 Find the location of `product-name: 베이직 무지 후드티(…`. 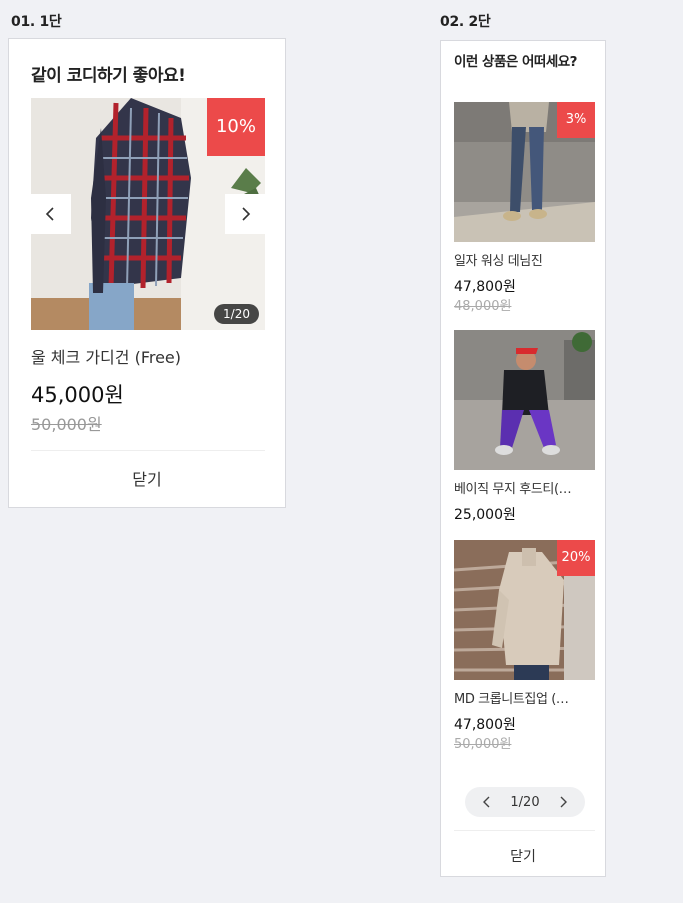

product-name: 베이직 무지 후드티(… is located at coordinates (524, 487).